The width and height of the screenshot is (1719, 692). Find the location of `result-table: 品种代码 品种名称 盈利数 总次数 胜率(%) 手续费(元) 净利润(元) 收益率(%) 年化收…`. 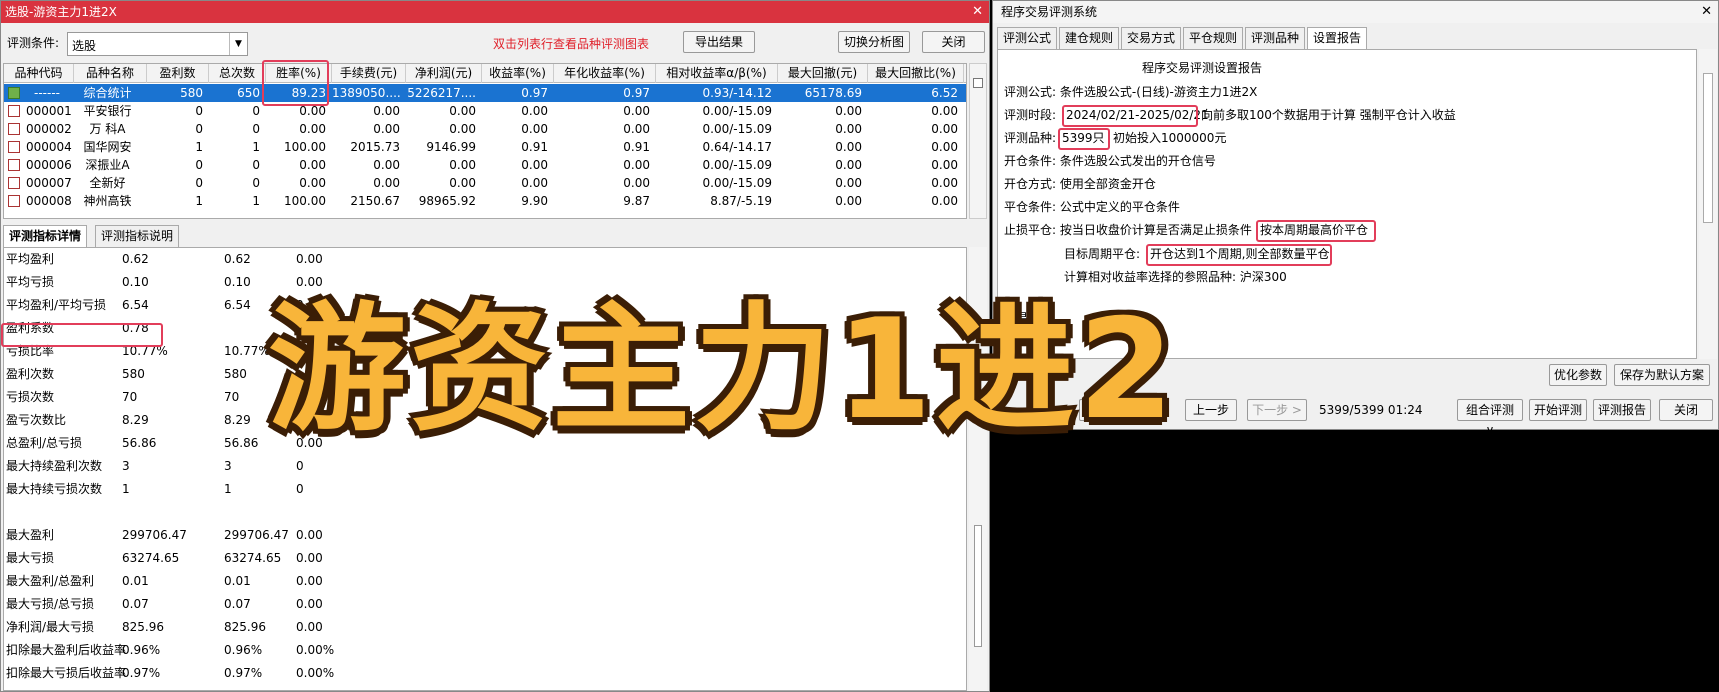

result-table: 品种代码 品种名称 盈利数 总次数 胜率(%) 手续费(元) 净利润(元) 收益率(%) 年化收… is located at coordinates (485, 141).